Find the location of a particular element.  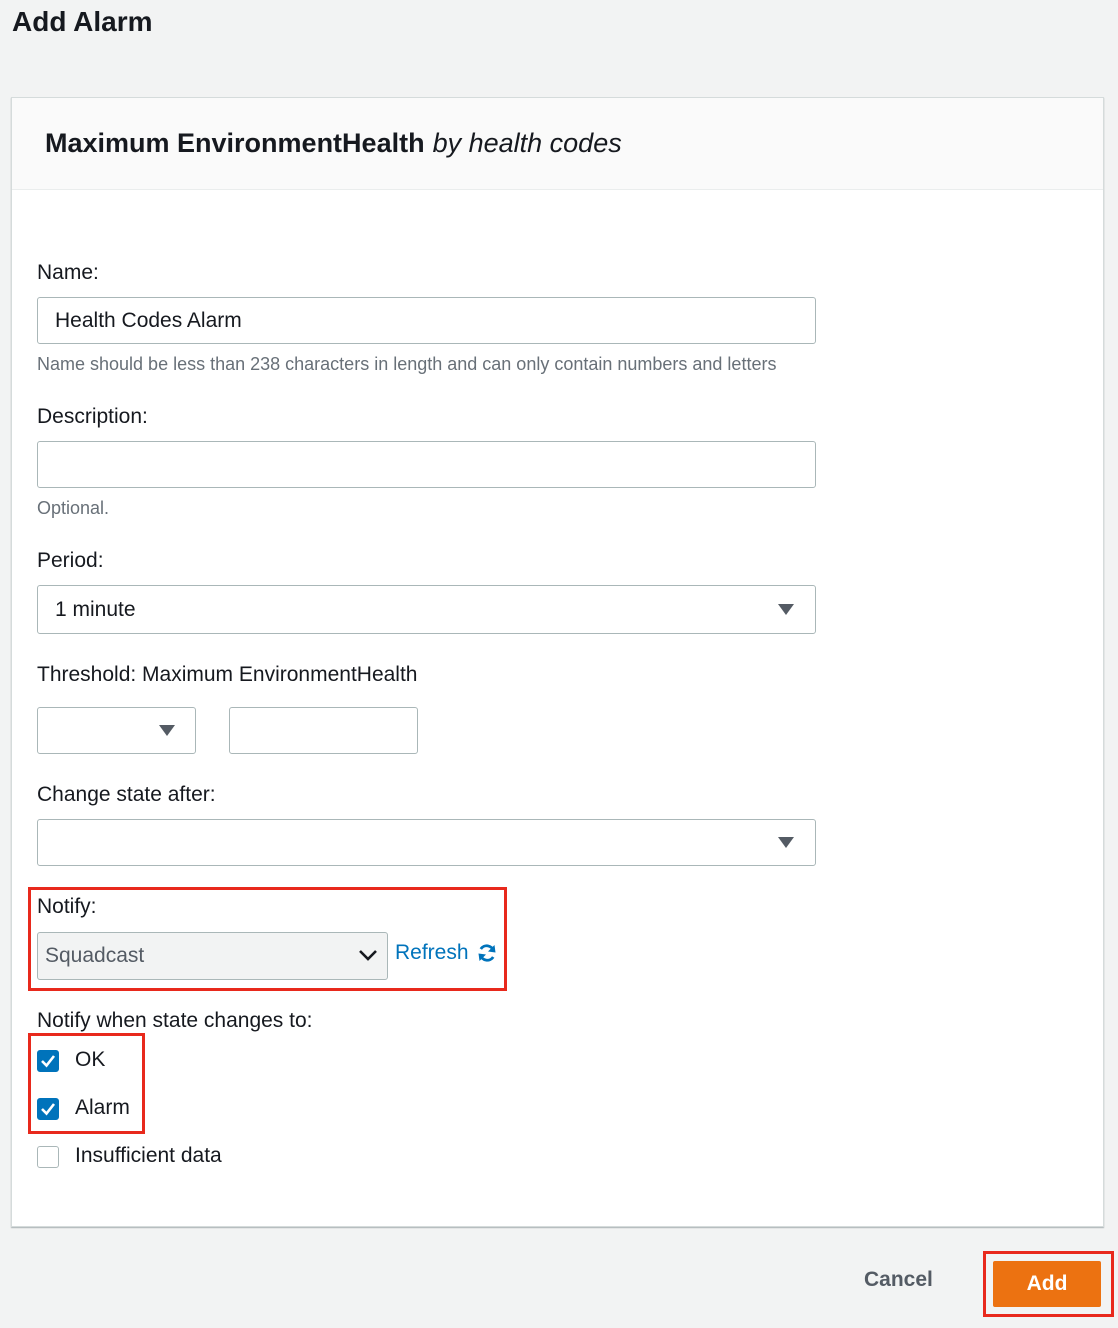

description-label: Description: is located at coordinates (92, 416).